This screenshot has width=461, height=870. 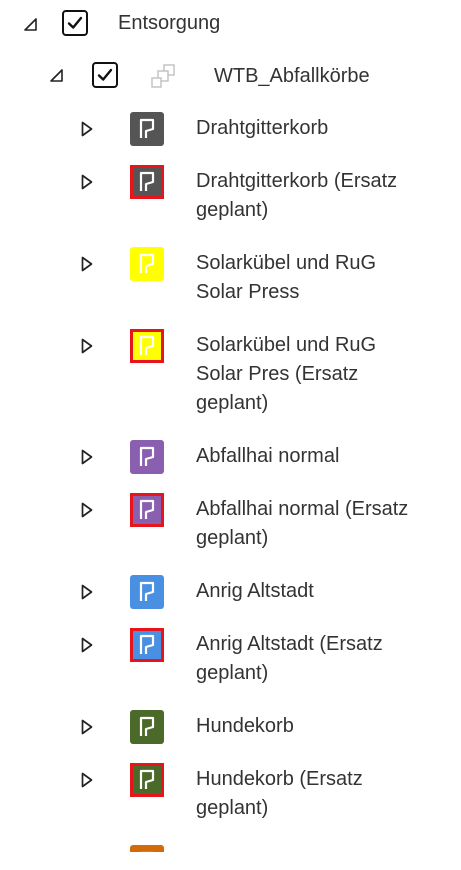 I want to click on layer-label: Anrig Altstadt (Ersatz geplant), so click(x=289, y=659).